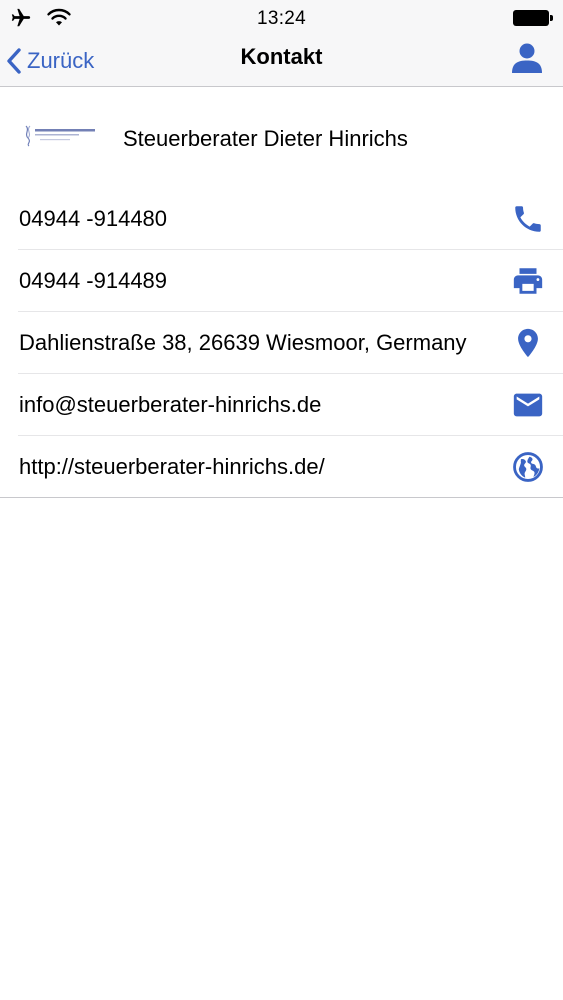  What do you see at coordinates (534, 18) in the screenshot?
I see `battery-icon` at bounding box center [534, 18].